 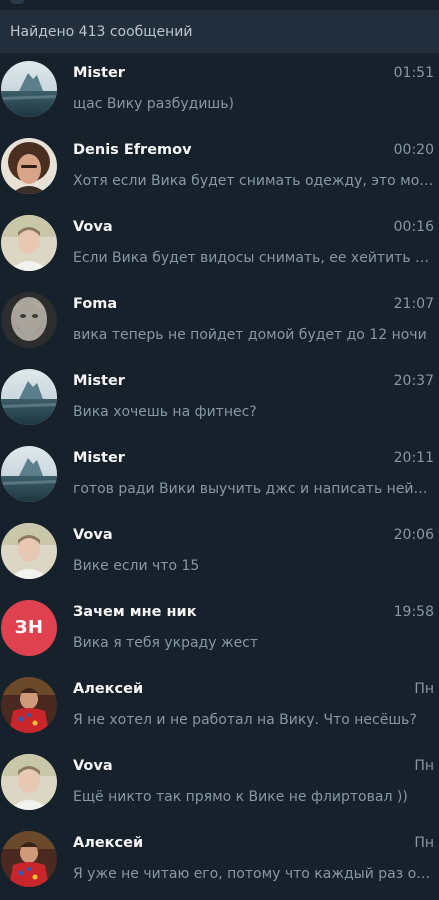 What do you see at coordinates (136, 566) in the screenshot?
I see `message-preview: Вике если что 15` at bounding box center [136, 566].